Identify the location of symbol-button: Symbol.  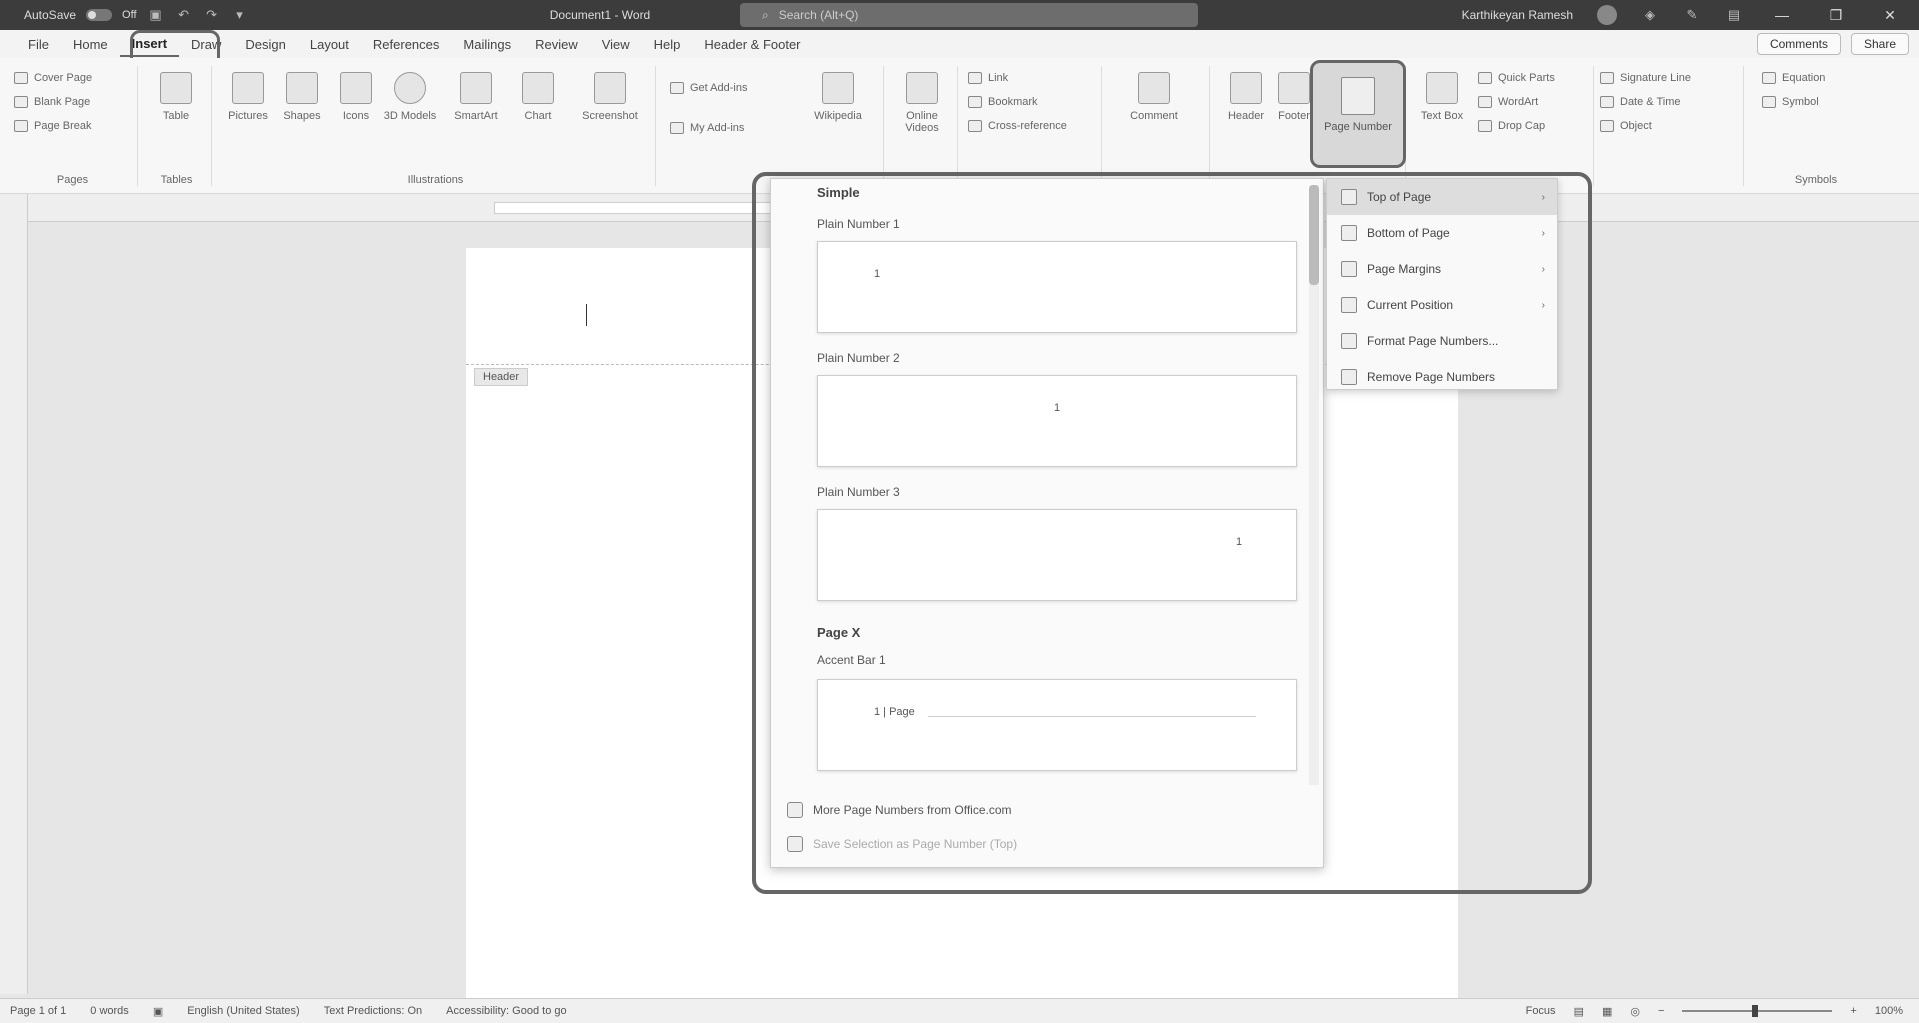
(1816, 102).